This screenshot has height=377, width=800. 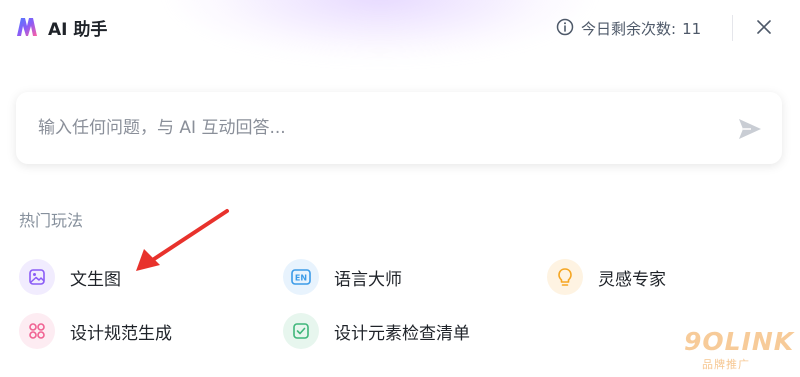 I want to click on header-divider, so click(x=732, y=28).